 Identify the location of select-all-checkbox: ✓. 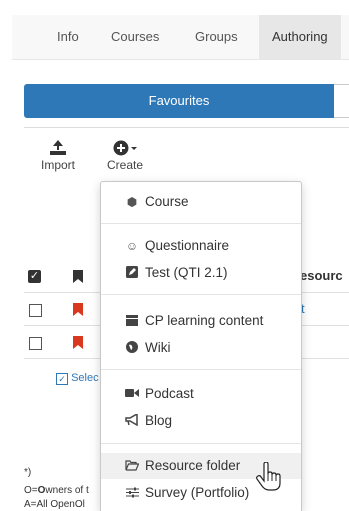
(34, 276).